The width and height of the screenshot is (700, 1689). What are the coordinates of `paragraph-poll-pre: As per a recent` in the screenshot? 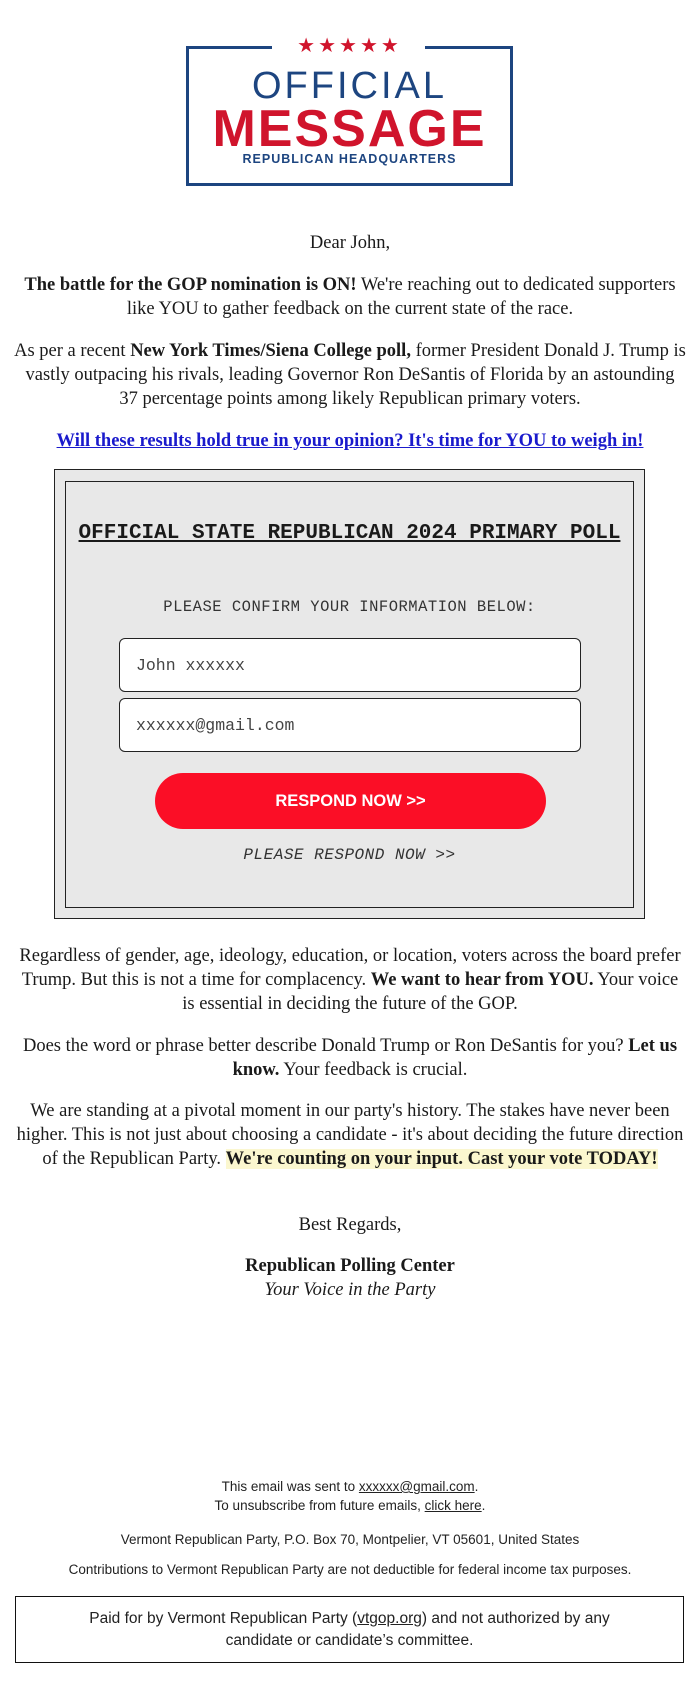 It's located at (72, 351).